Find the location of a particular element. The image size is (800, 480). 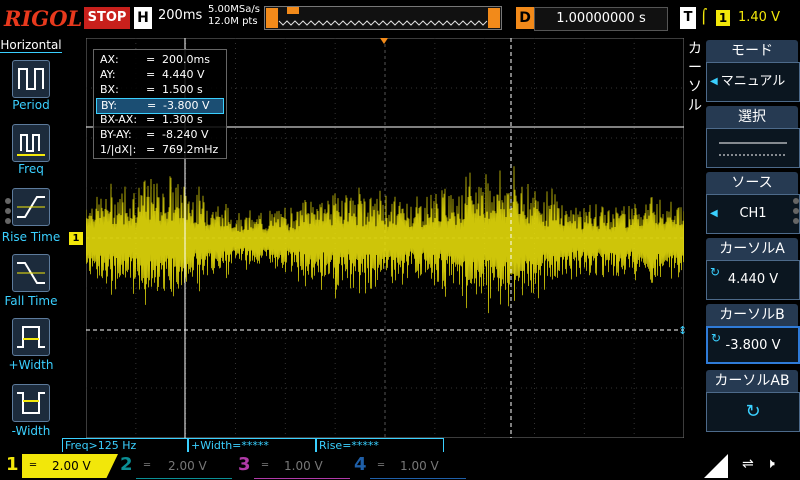

mode-value-text: マニュアル is located at coordinates (753, 81).